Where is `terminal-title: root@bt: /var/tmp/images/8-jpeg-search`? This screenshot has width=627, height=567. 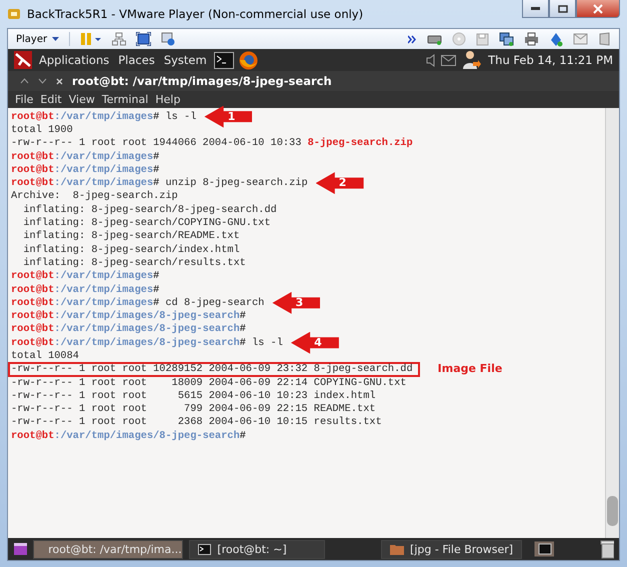
terminal-title: root@bt: /var/tmp/images/8-jpeg-search is located at coordinates (202, 81).